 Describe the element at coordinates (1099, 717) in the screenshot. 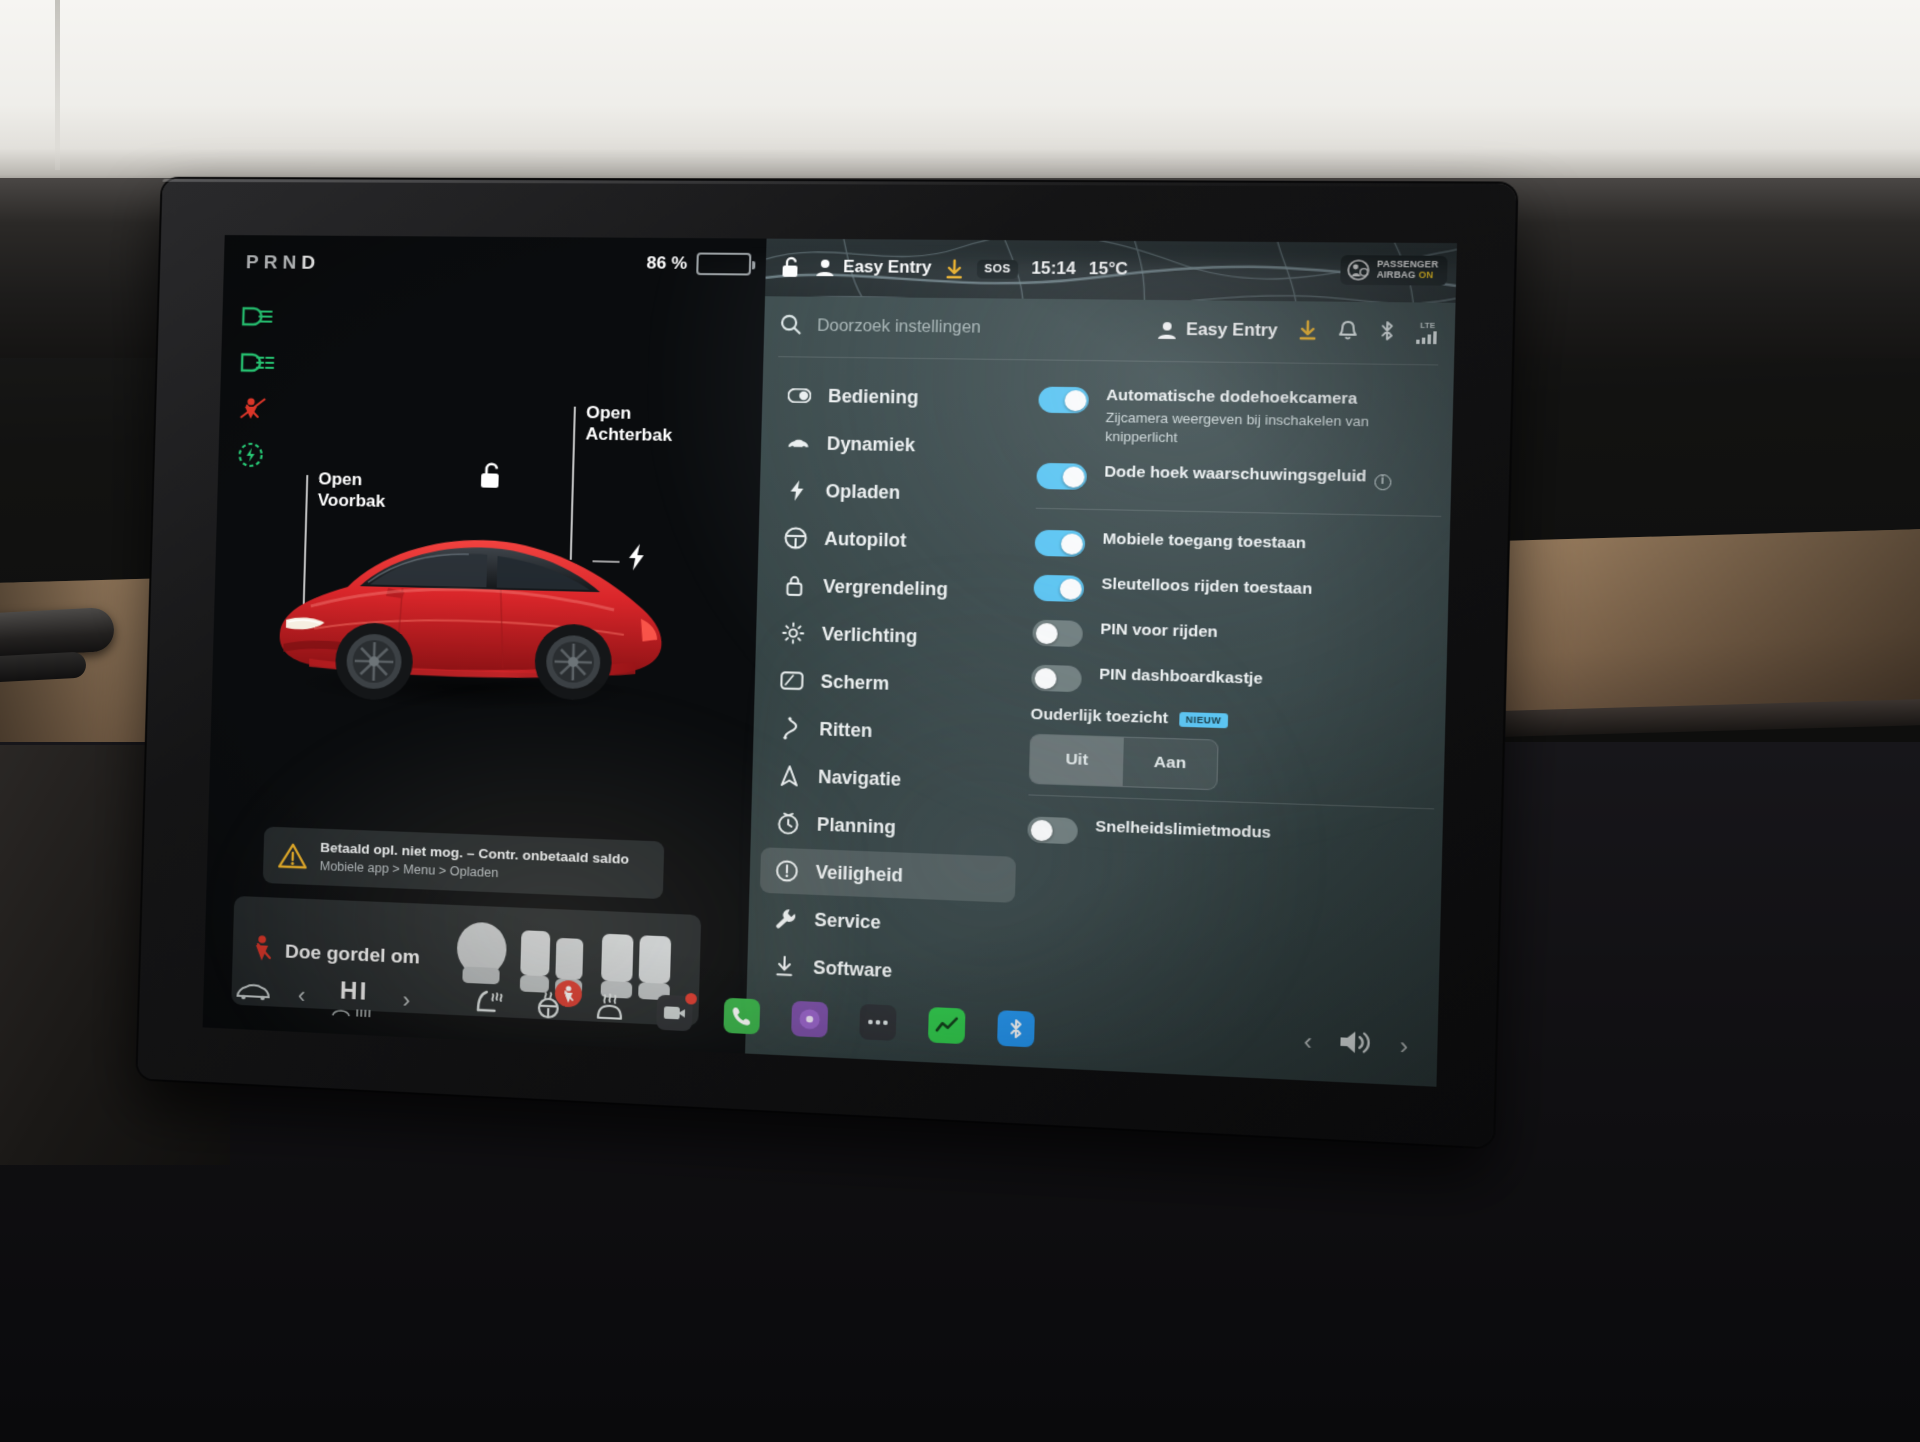

I see `parental-control-title: Ouderlijk toezicht` at that location.